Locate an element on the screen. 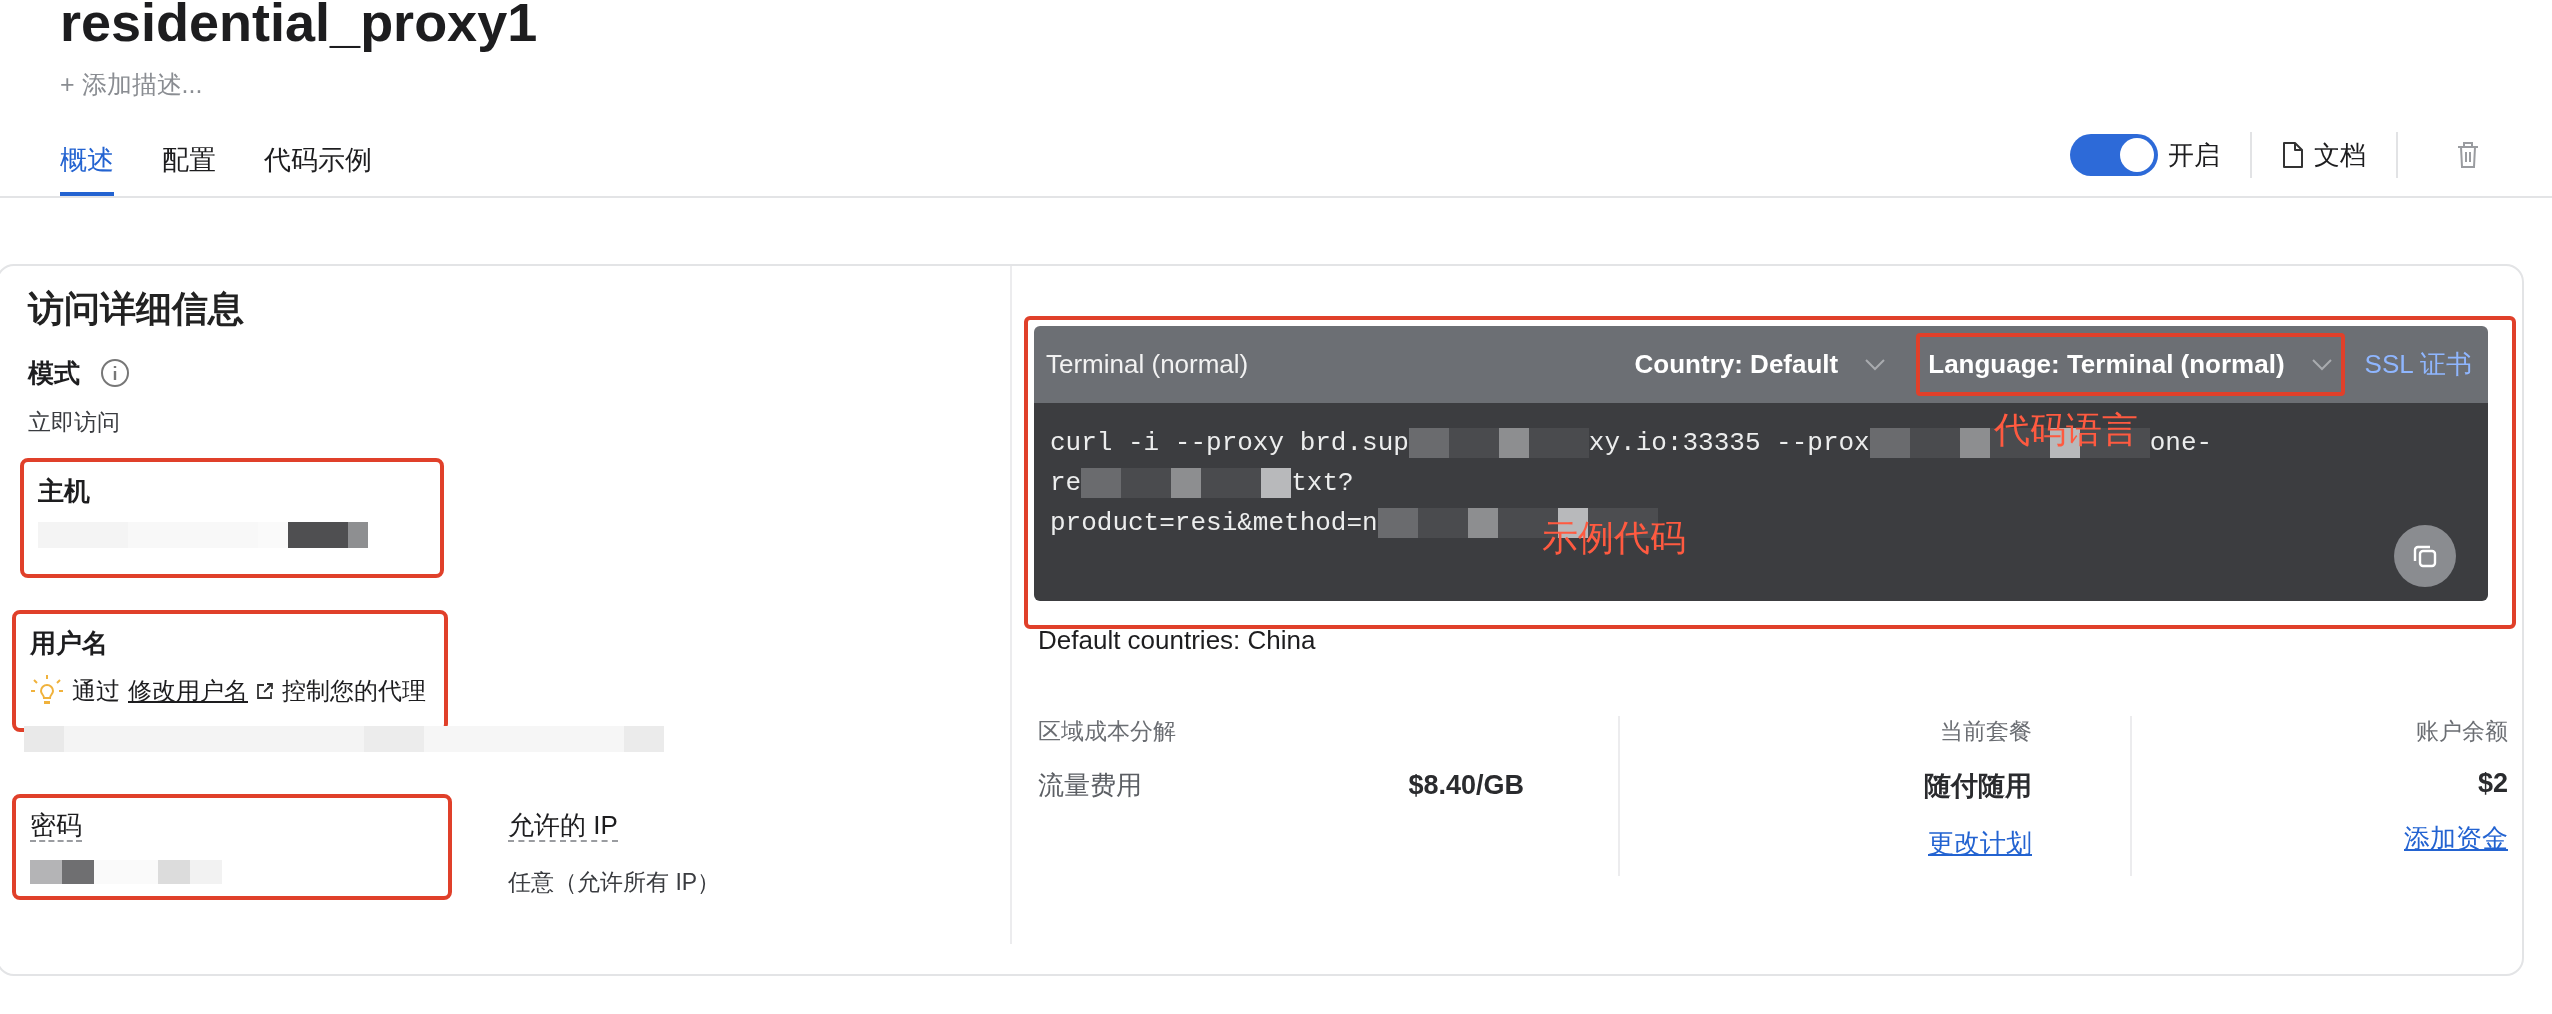 The image size is (2552, 1014). hint-text: 控制您的代理 is located at coordinates (354, 691).